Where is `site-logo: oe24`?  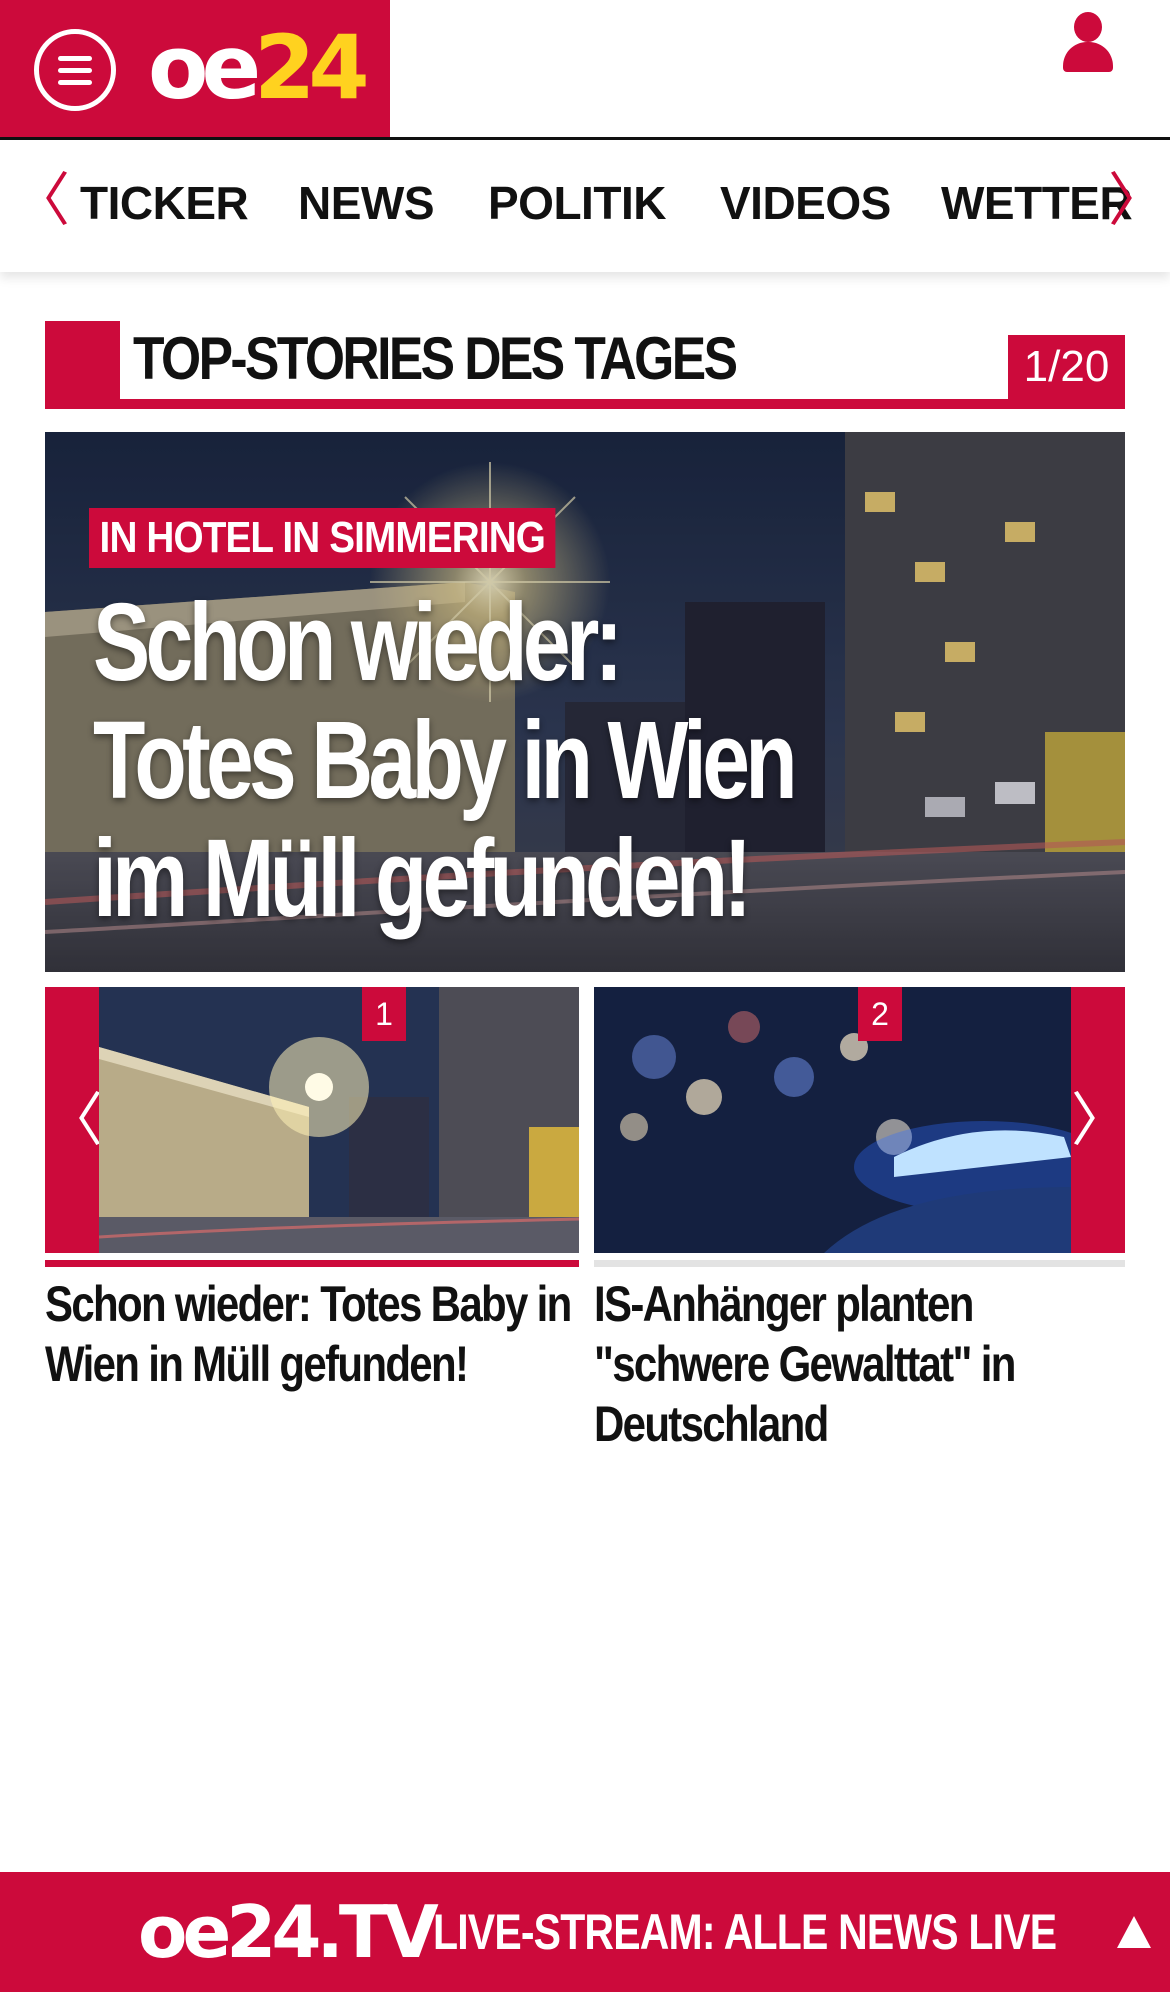 site-logo: oe24 is located at coordinates (259, 67).